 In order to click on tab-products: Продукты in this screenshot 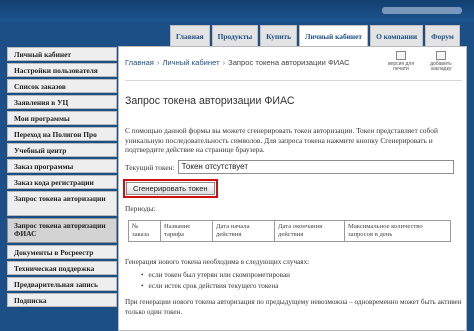, I will do `click(235, 35)`.